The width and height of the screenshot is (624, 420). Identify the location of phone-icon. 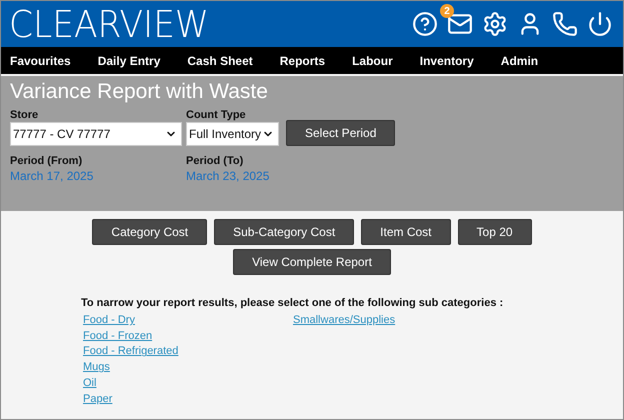
(565, 24).